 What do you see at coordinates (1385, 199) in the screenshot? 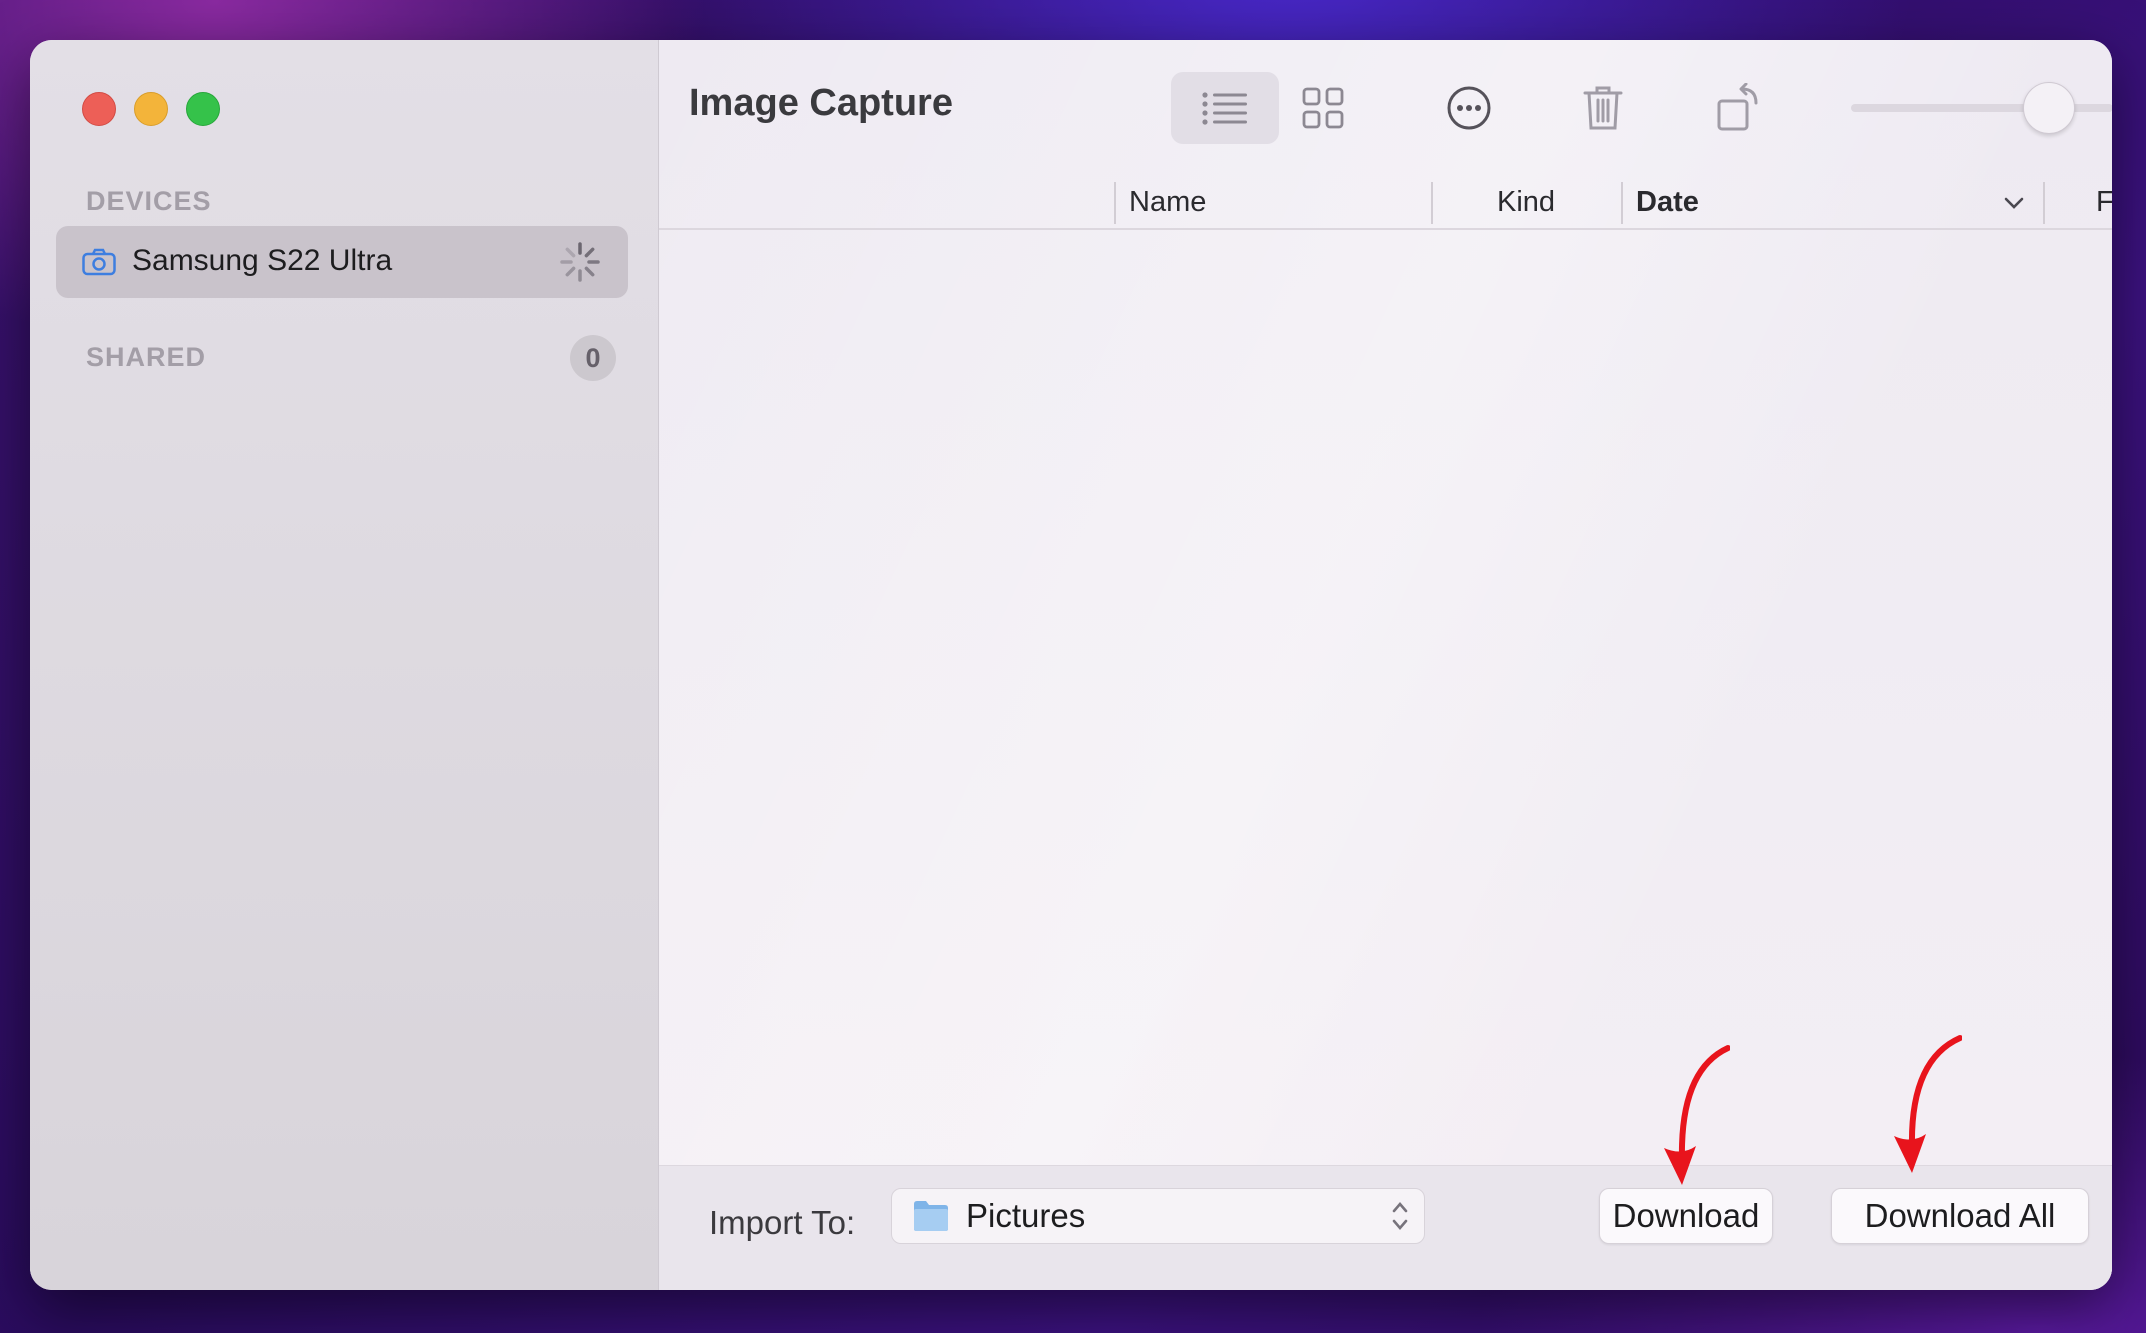
I see `column-header: Name Kind Date File` at bounding box center [1385, 199].